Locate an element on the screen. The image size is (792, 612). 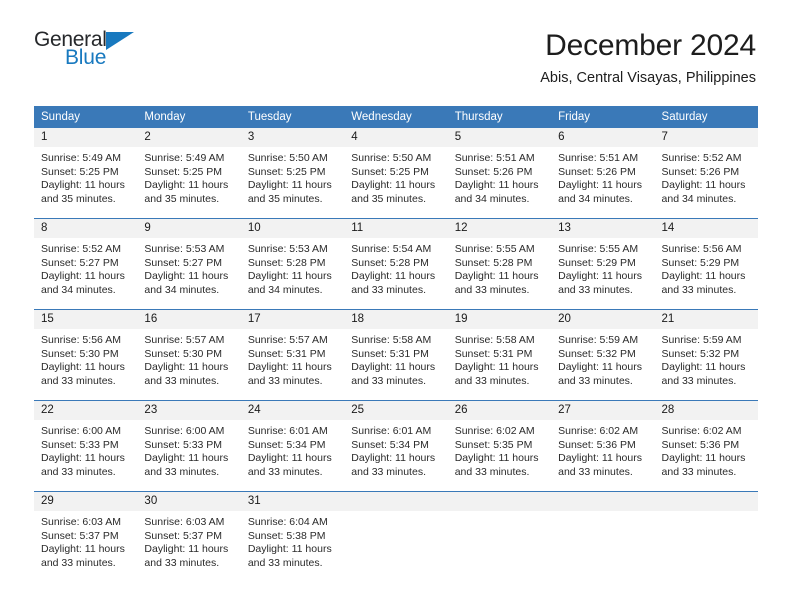
sunrise-text: Sunrise: 6:04 AM is located at coordinates (287, 522).